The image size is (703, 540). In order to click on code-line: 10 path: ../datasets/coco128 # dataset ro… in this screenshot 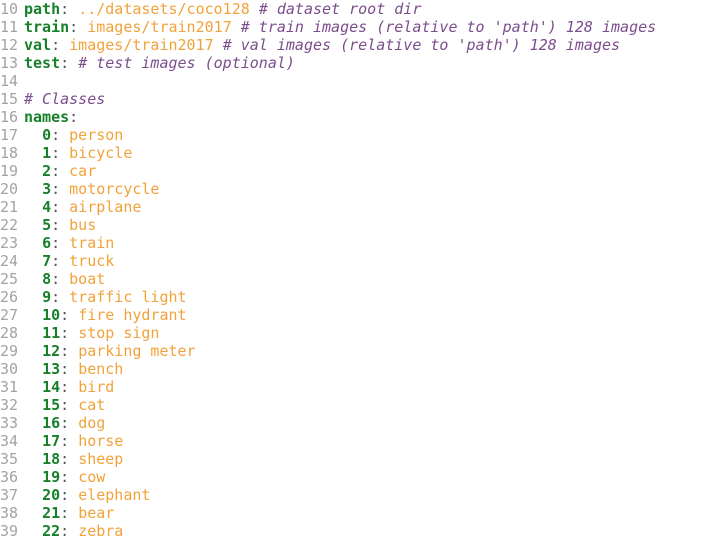, I will do `click(351, 9)`.